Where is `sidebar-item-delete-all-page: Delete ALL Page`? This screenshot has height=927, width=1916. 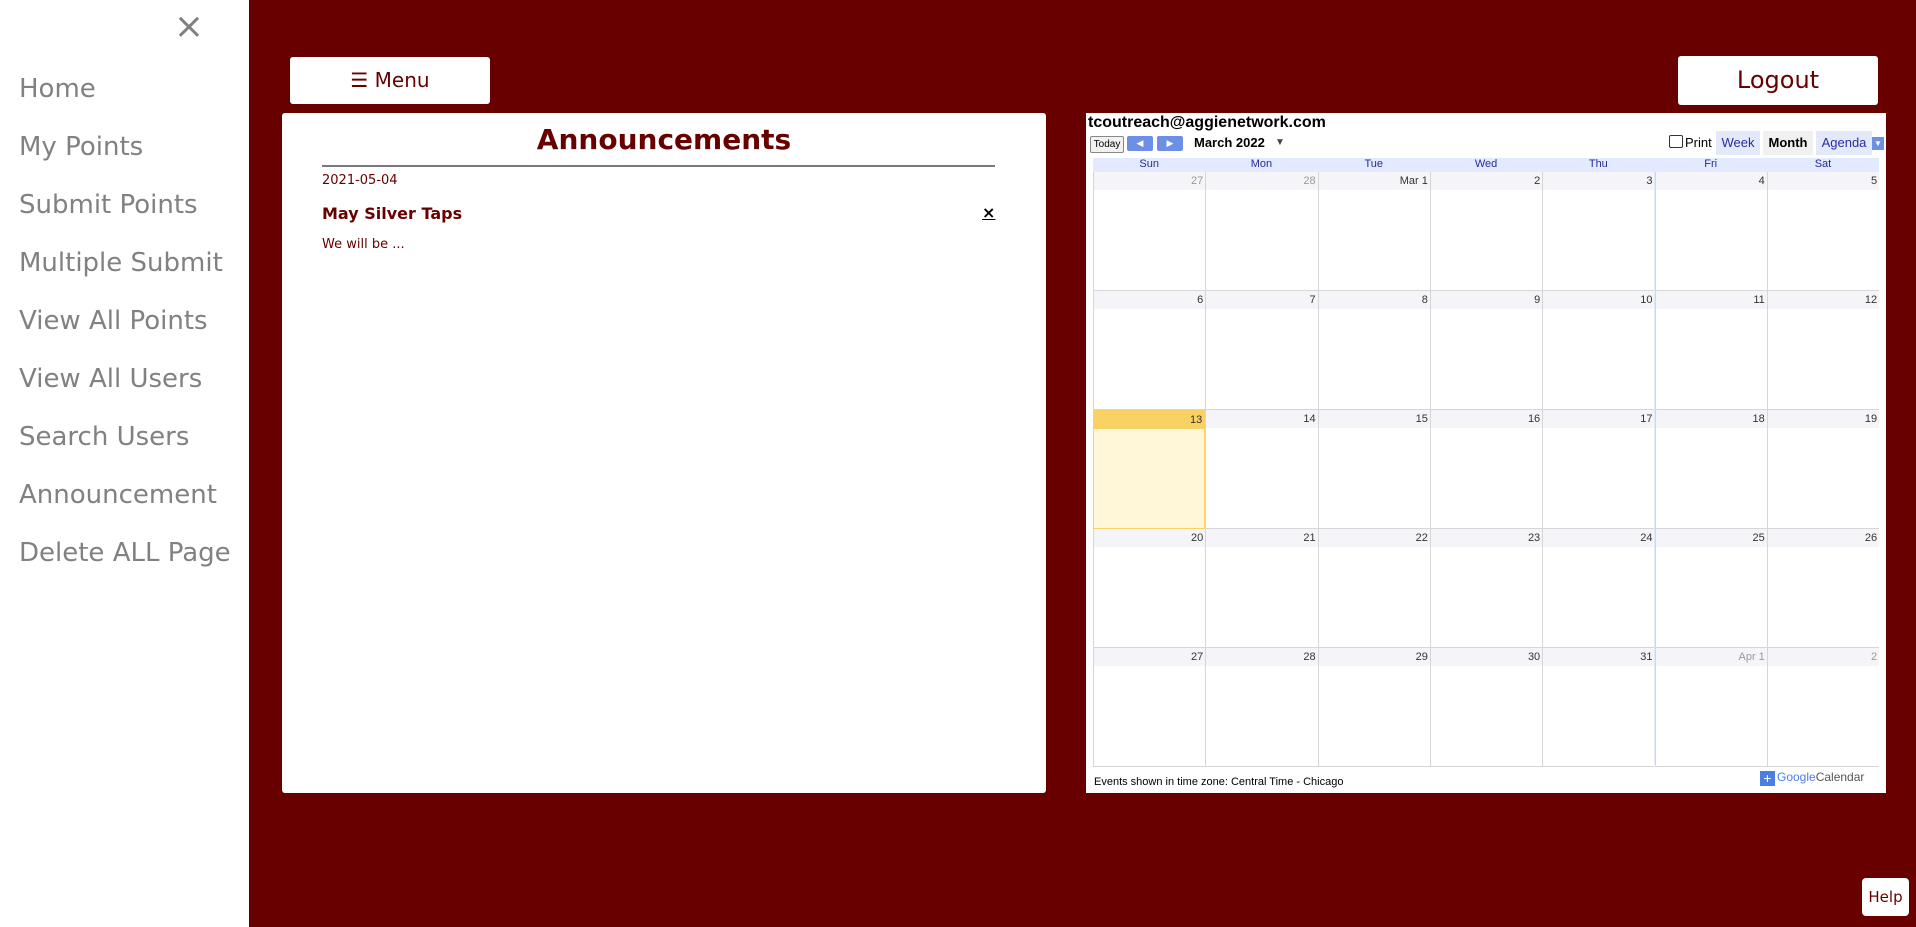
sidebar-item-delete-all-page: Delete ALL Page is located at coordinates (124, 561).